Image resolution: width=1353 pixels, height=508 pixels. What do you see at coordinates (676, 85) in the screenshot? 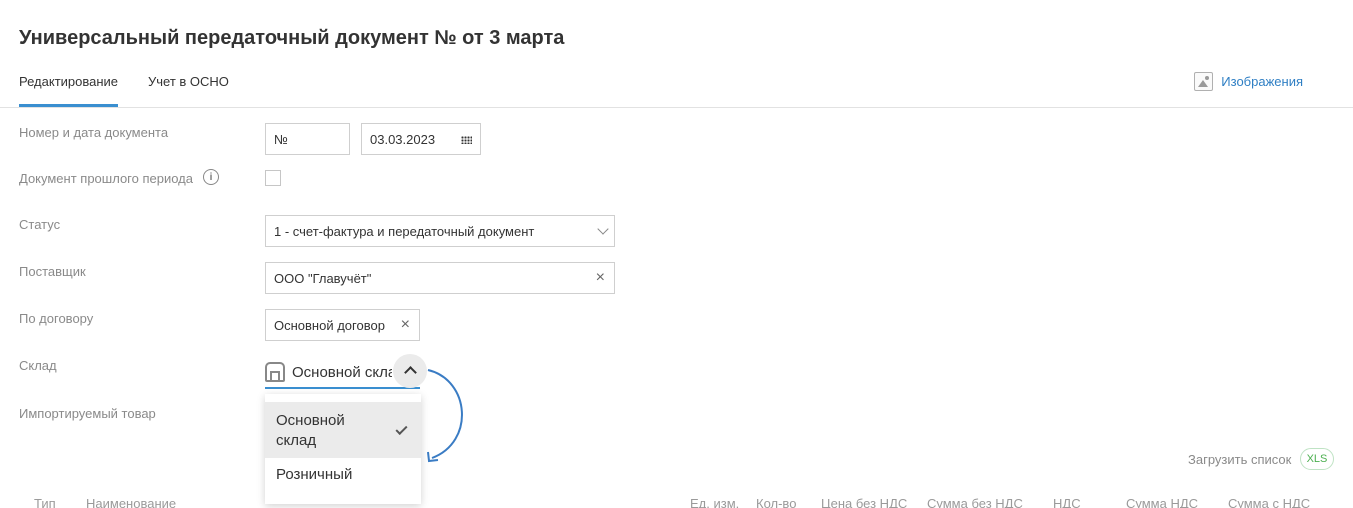
I see `tab-bar: Редактирование Учет в ОСНО Изображения` at bounding box center [676, 85].